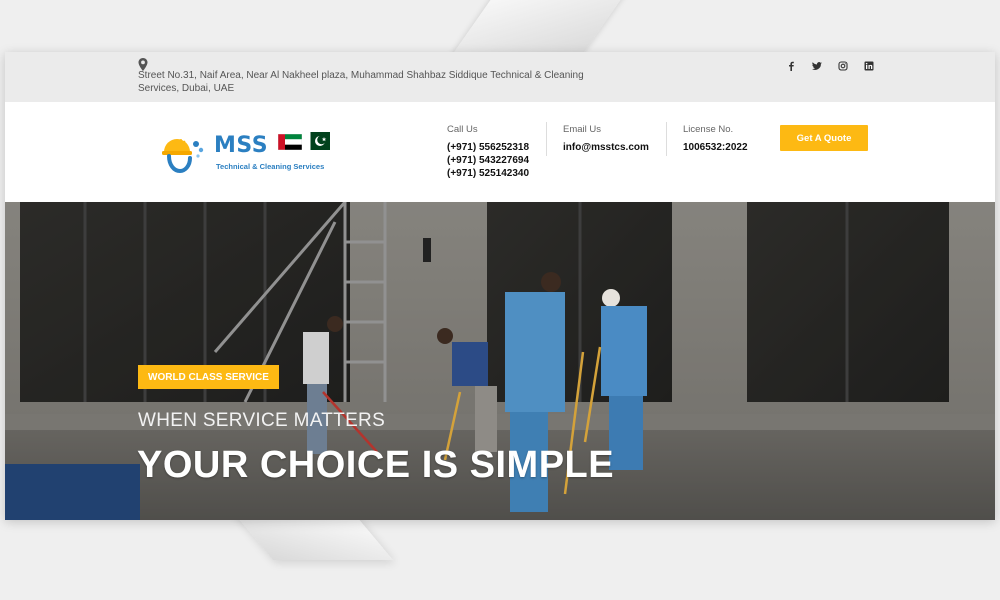 This screenshot has height=600, width=1000. What do you see at coordinates (824, 138) in the screenshot?
I see `get-a-quote-button: Get A Quote` at bounding box center [824, 138].